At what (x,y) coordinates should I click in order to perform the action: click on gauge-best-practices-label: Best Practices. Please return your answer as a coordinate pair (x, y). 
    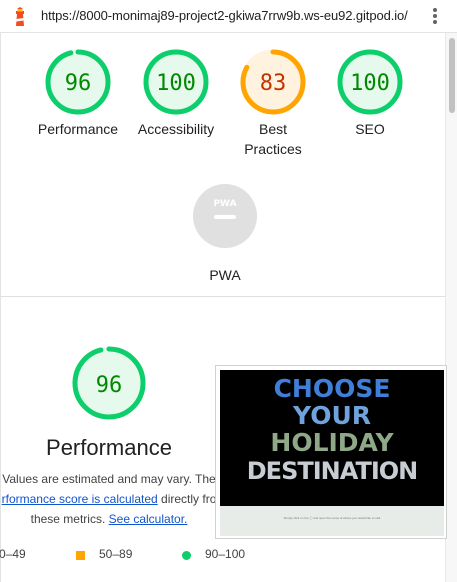
    Looking at the image, I should click on (273, 139).